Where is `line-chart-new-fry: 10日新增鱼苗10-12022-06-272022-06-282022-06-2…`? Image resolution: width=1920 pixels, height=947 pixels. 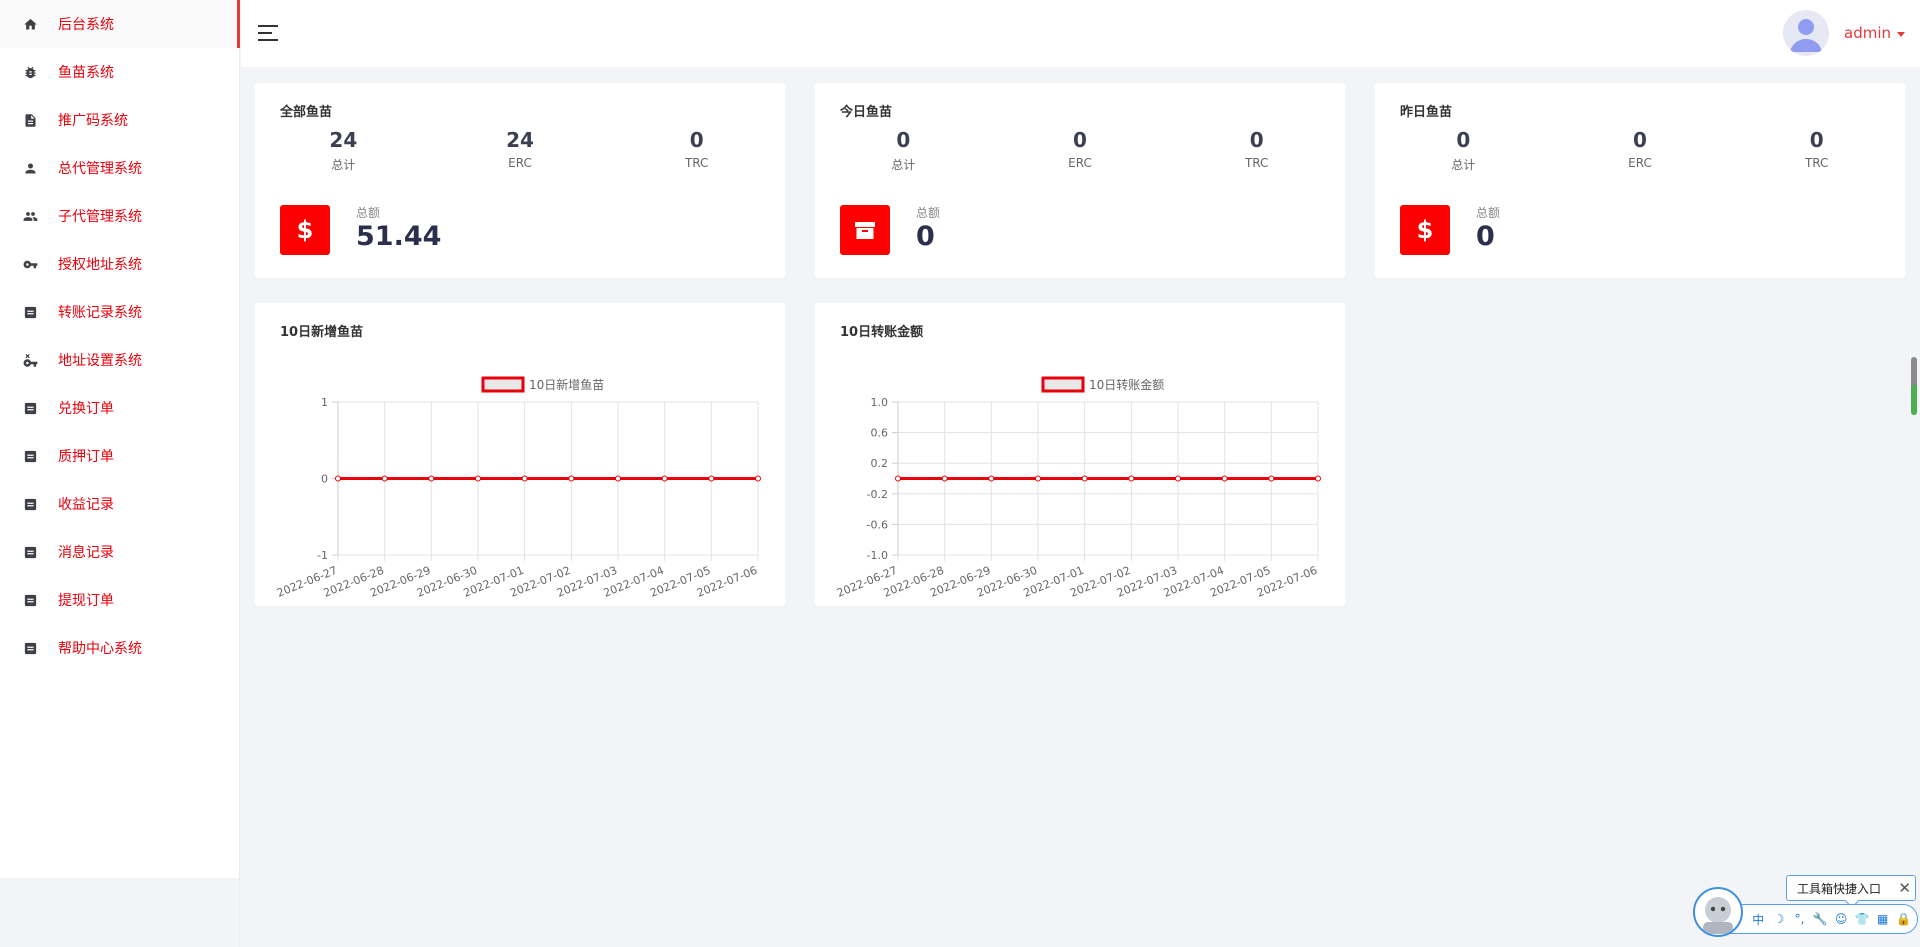
line-chart-new-fry: 10日新增鱼苗10-12022-06-272022-06-282022-06-2… is located at coordinates (518, 488).